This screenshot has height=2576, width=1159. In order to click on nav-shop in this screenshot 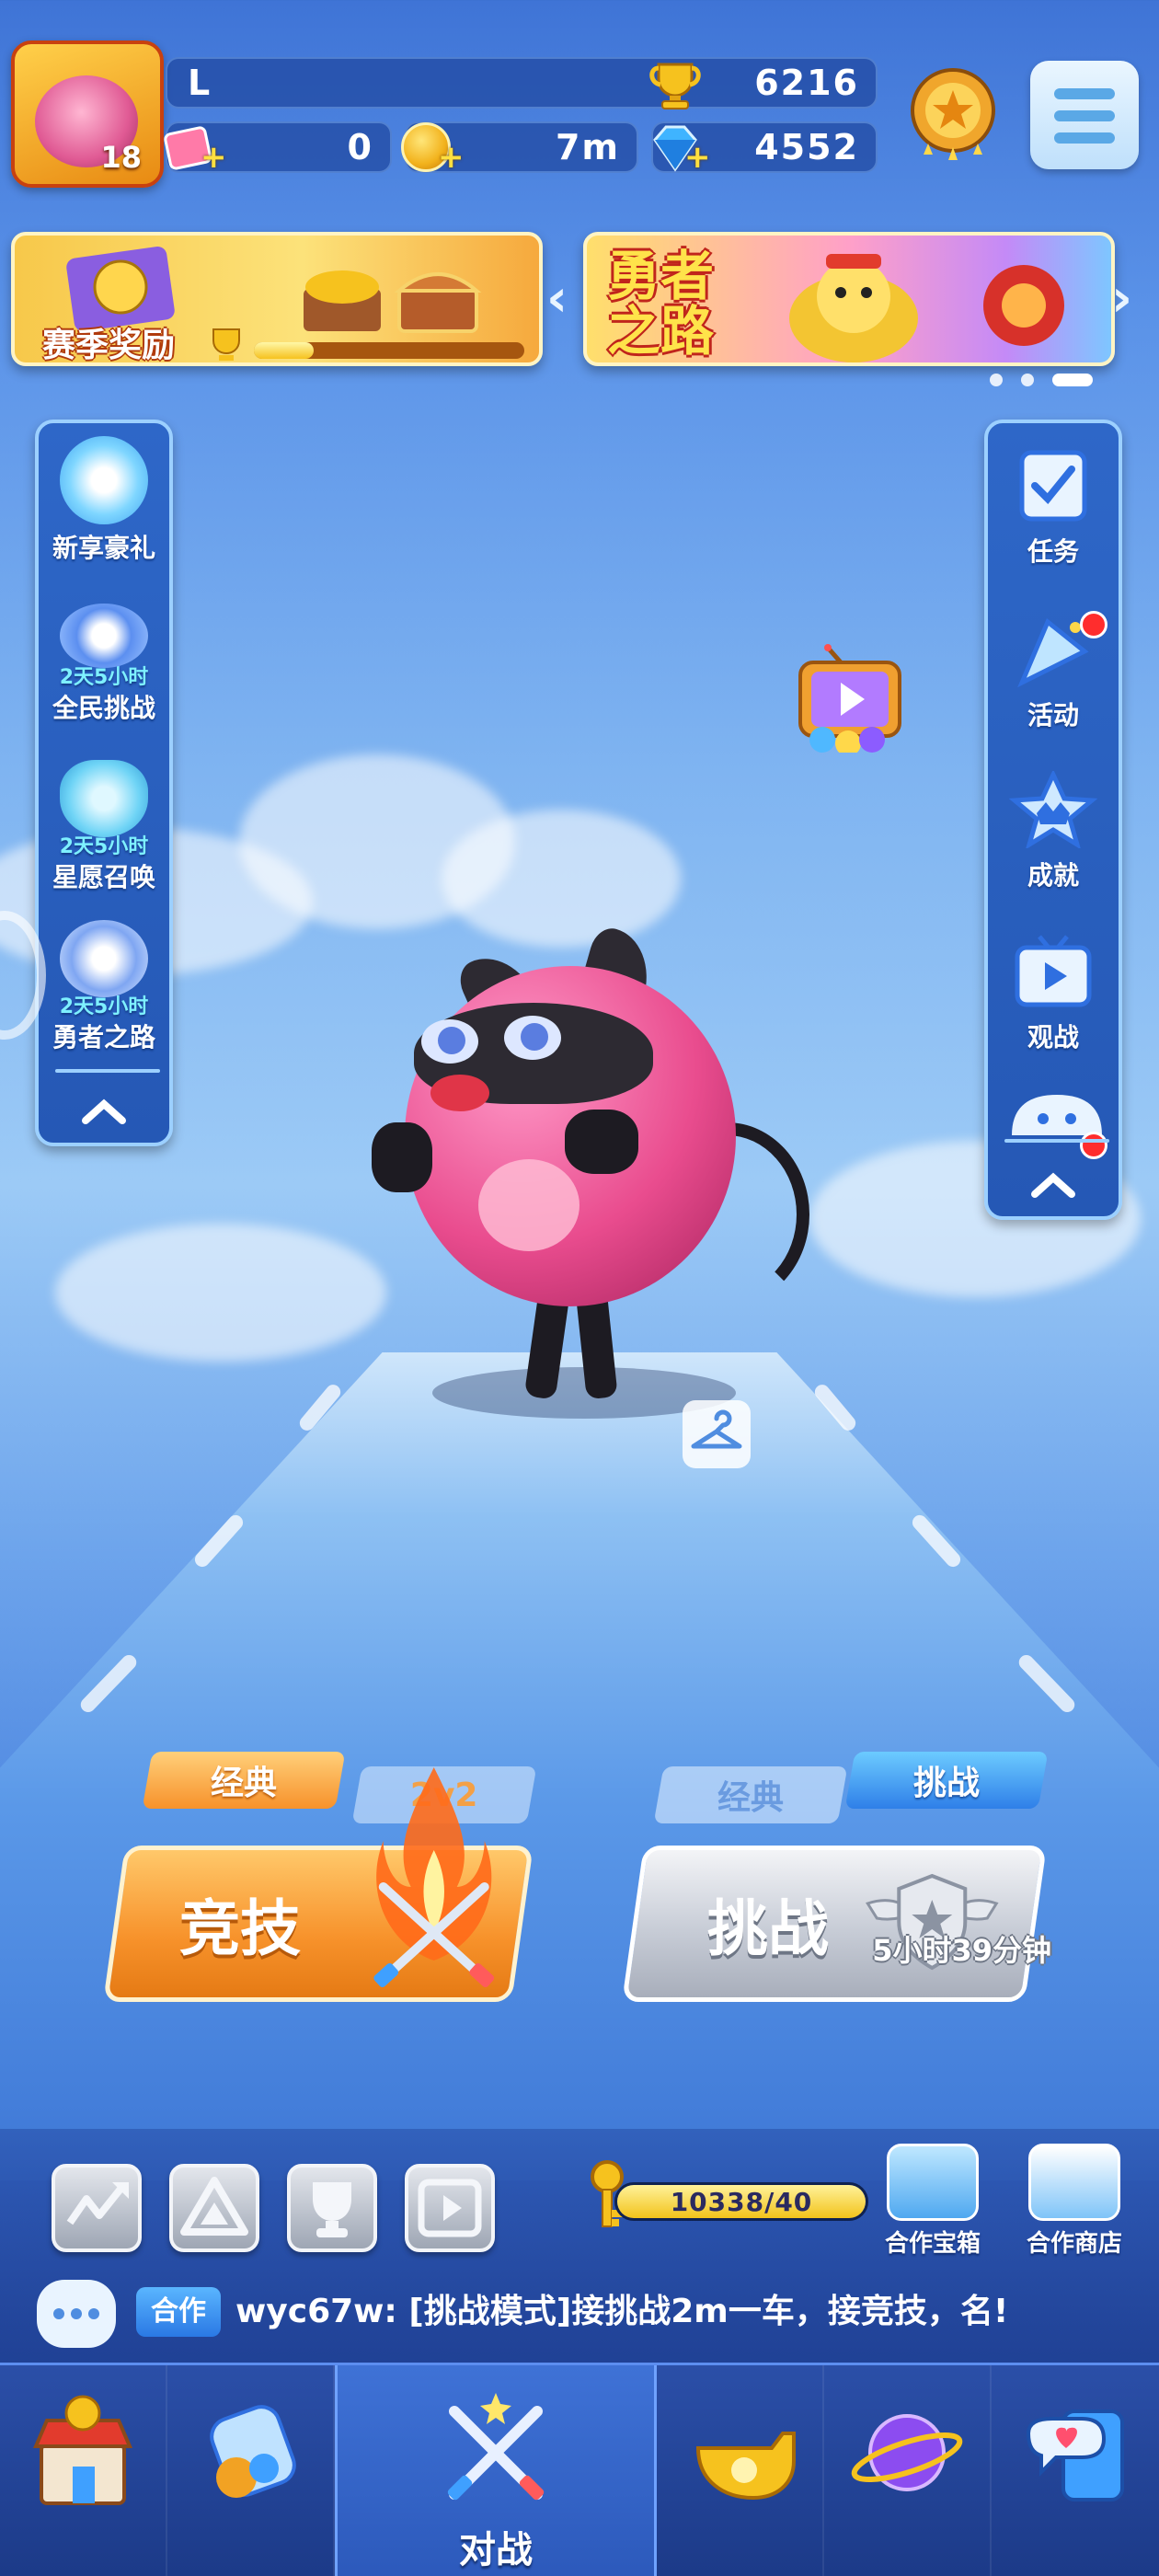, I will do `click(83, 2470)`.